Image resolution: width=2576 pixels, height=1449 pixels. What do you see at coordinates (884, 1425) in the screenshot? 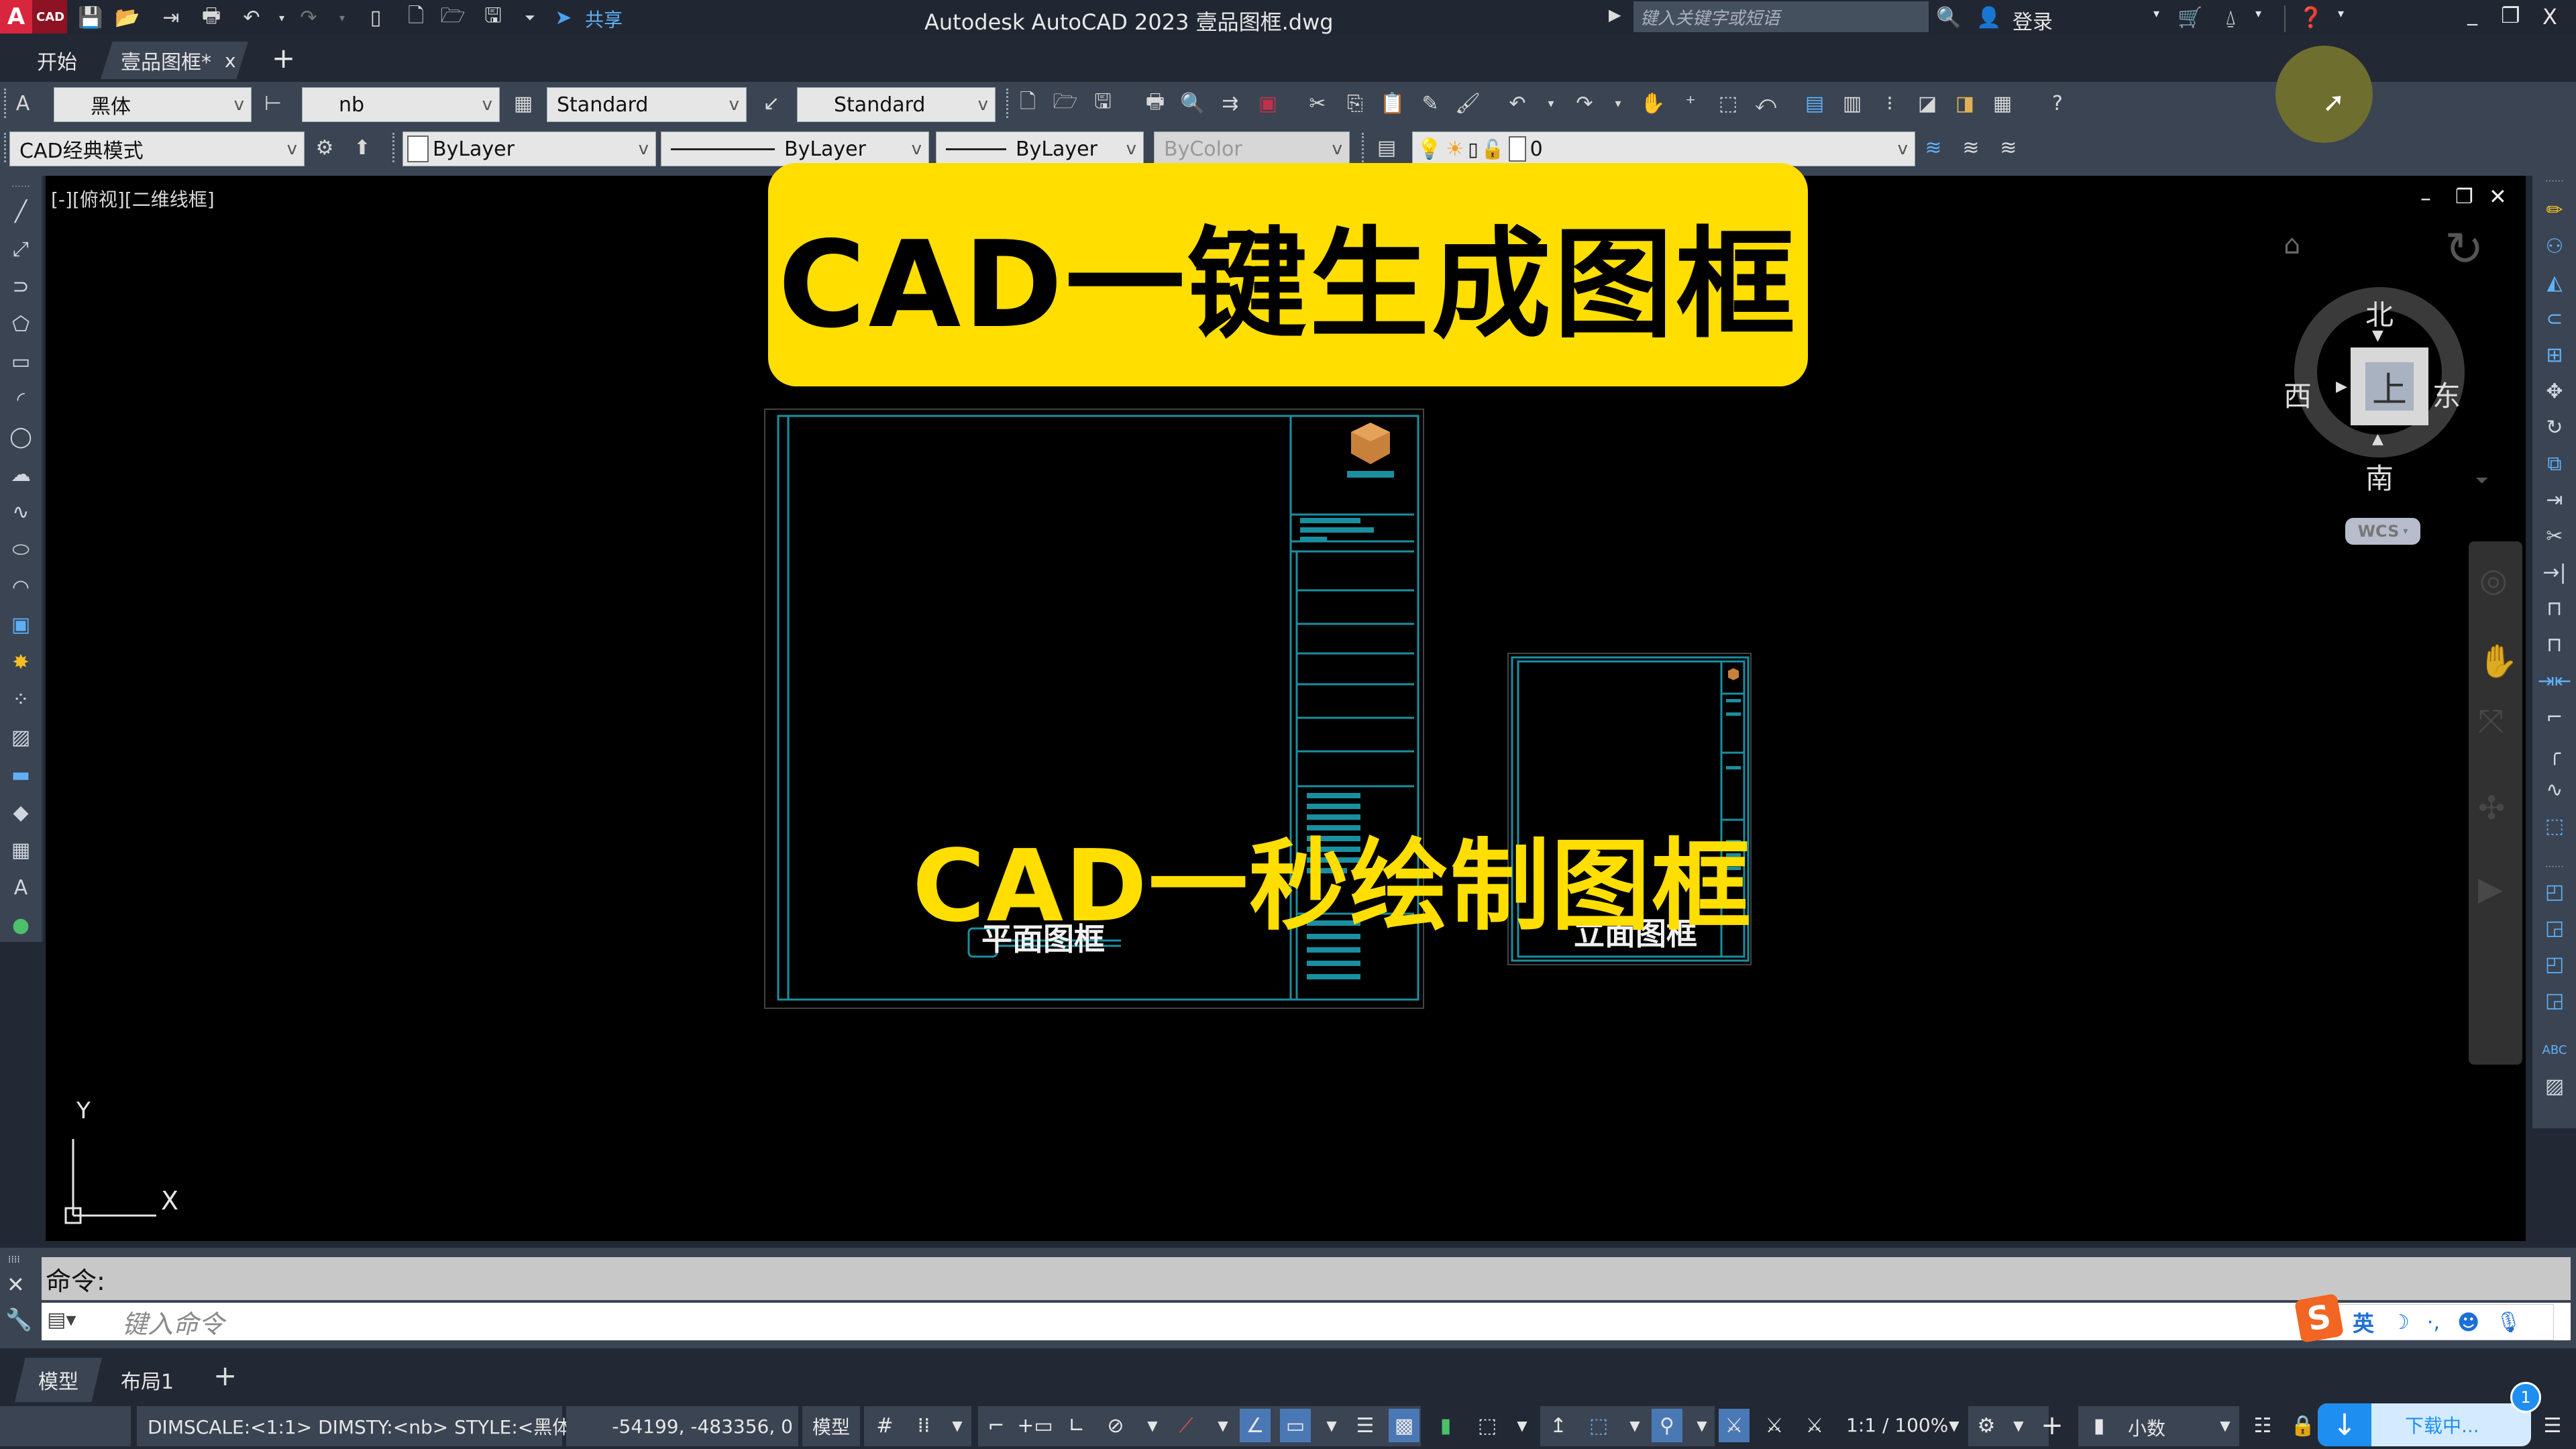
I see `grid-icon: #` at bounding box center [884, 1425].